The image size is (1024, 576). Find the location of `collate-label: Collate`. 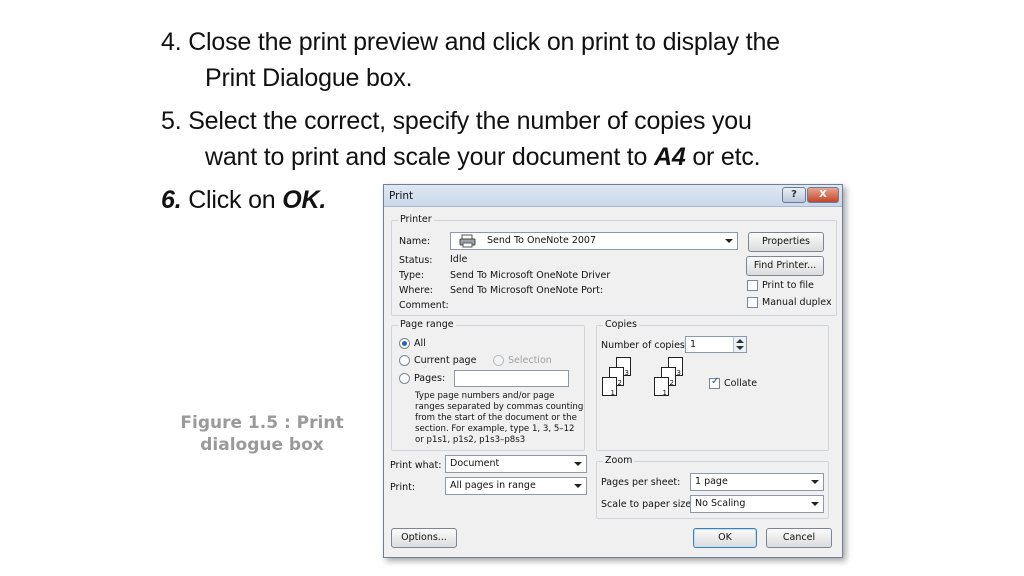

collate-label: Collate is located at coordinates (741, 383).